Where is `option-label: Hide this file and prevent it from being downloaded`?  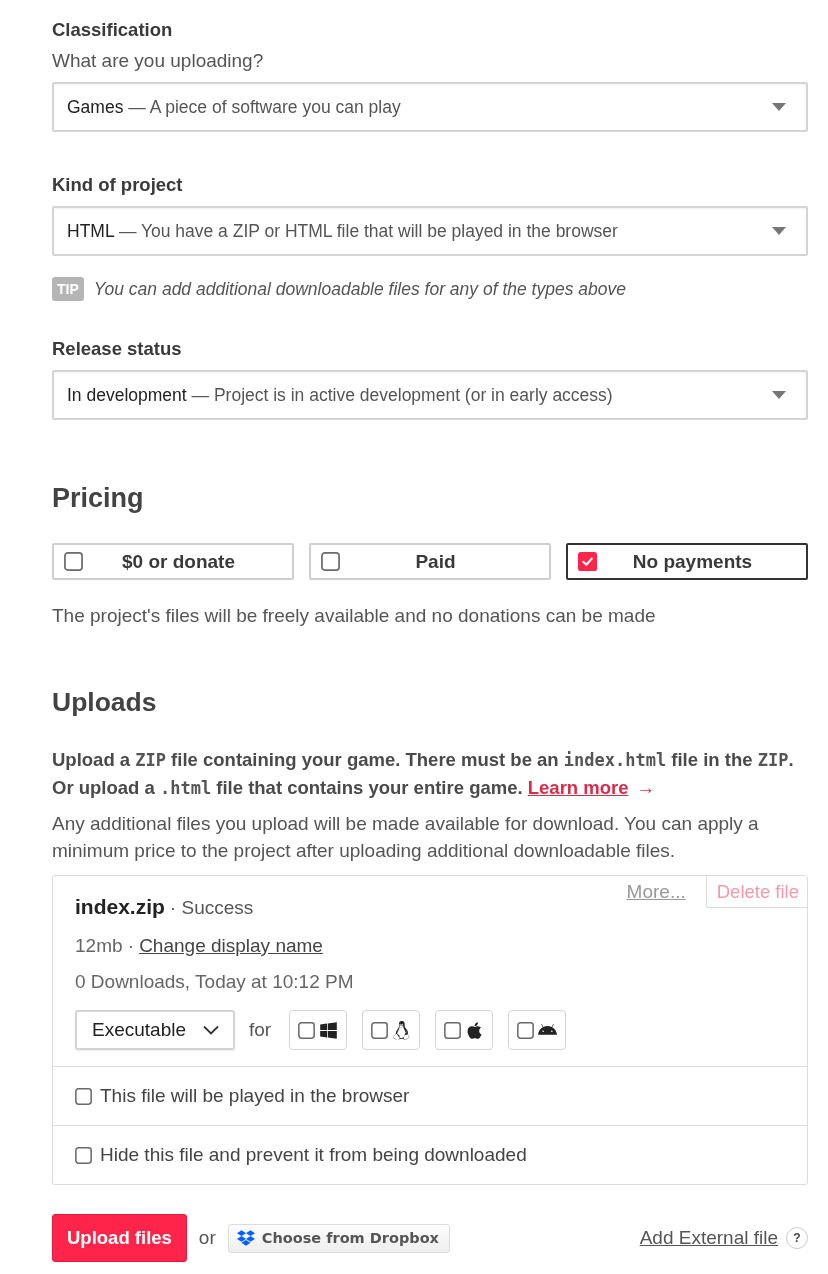 option-label: Hide this file and prevent it from being downloaded is located at coordinates (313, 1155).